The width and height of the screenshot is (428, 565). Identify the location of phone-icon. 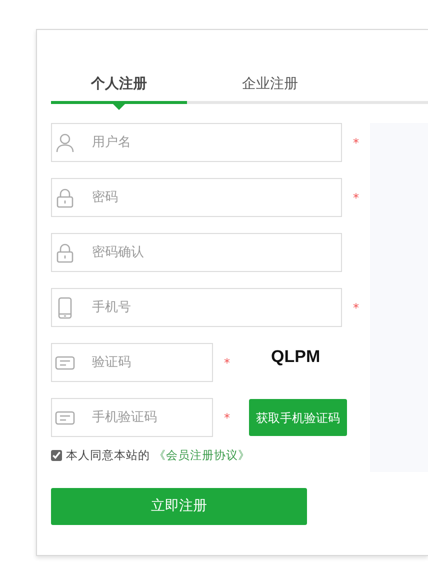
(65, 307).